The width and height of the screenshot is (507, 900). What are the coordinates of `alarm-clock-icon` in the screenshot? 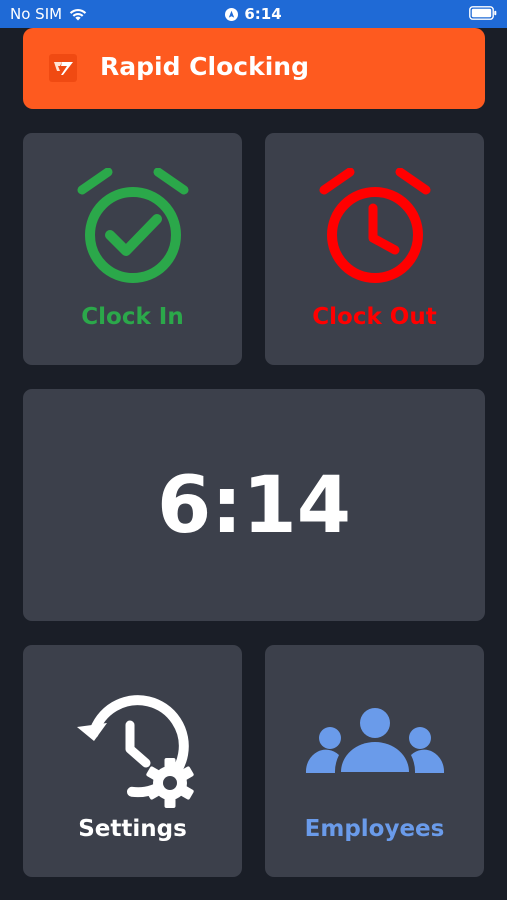 It's located at (375, 225).